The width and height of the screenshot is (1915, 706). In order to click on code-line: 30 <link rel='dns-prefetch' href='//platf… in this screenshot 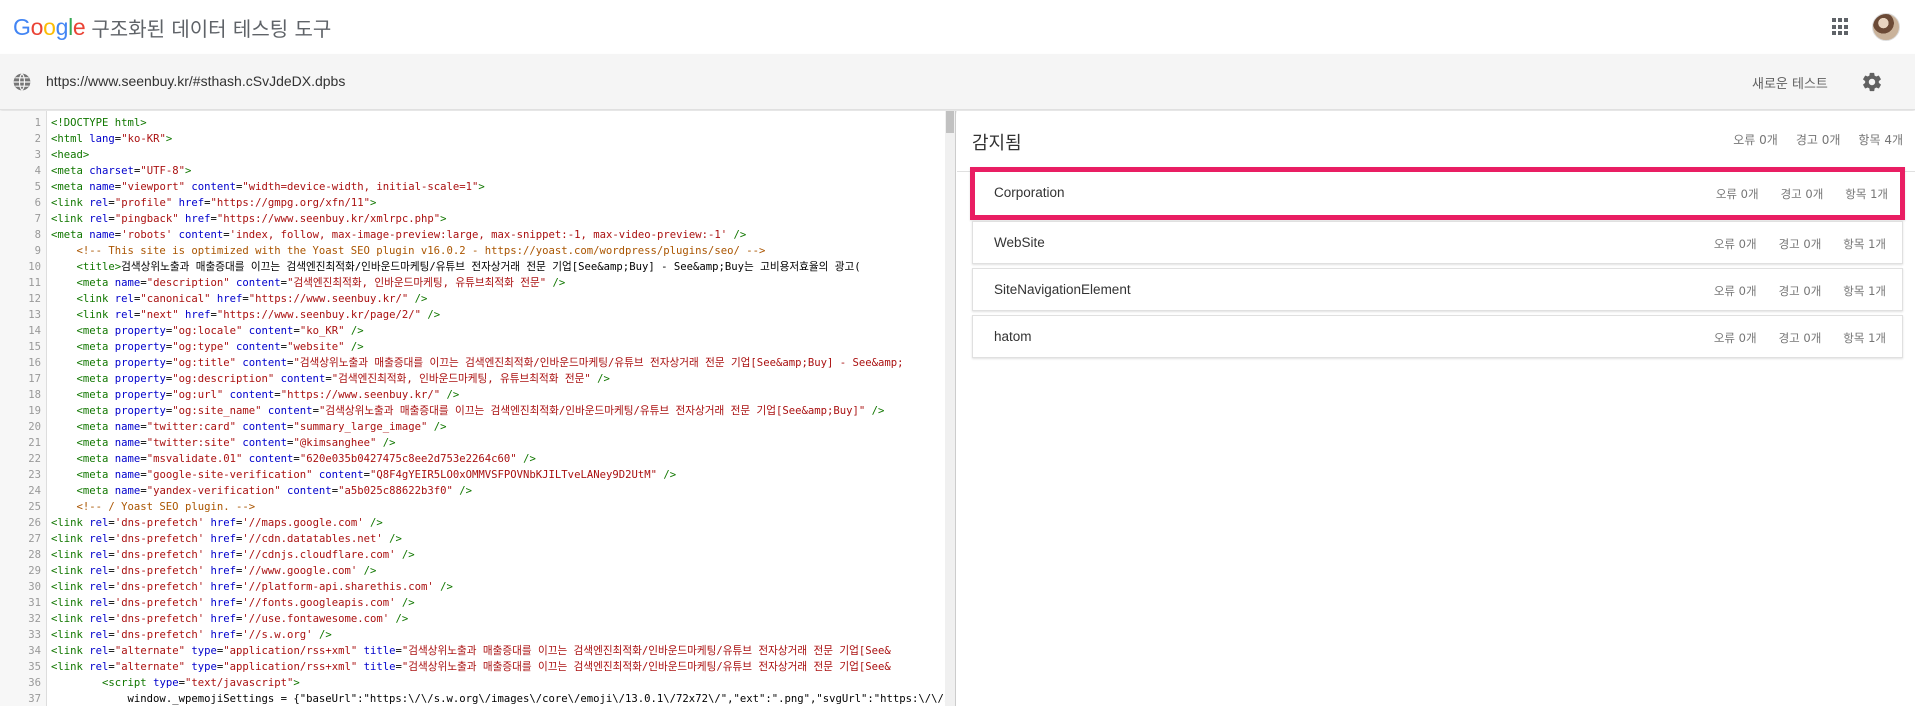, I will do `click(472, 587)`.